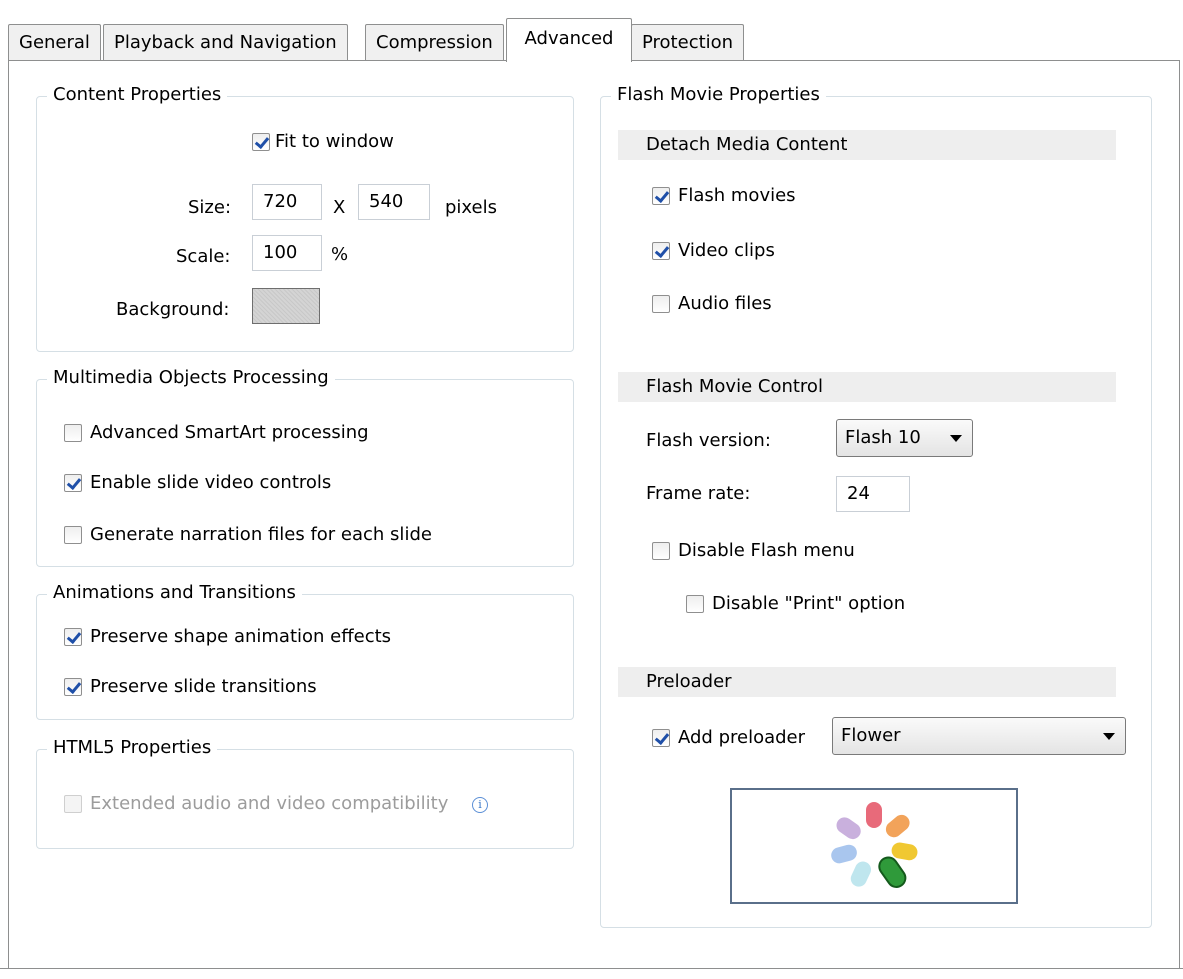  I want to click on tab-protection: Protection, so click(688, 42).